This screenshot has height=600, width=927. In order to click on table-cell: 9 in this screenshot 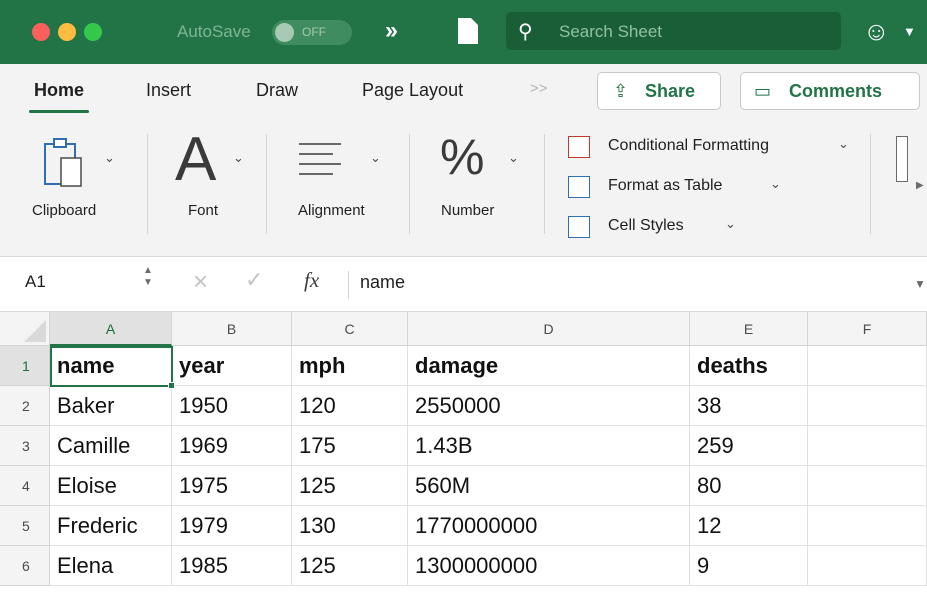, I will do `click(749, 566)`.